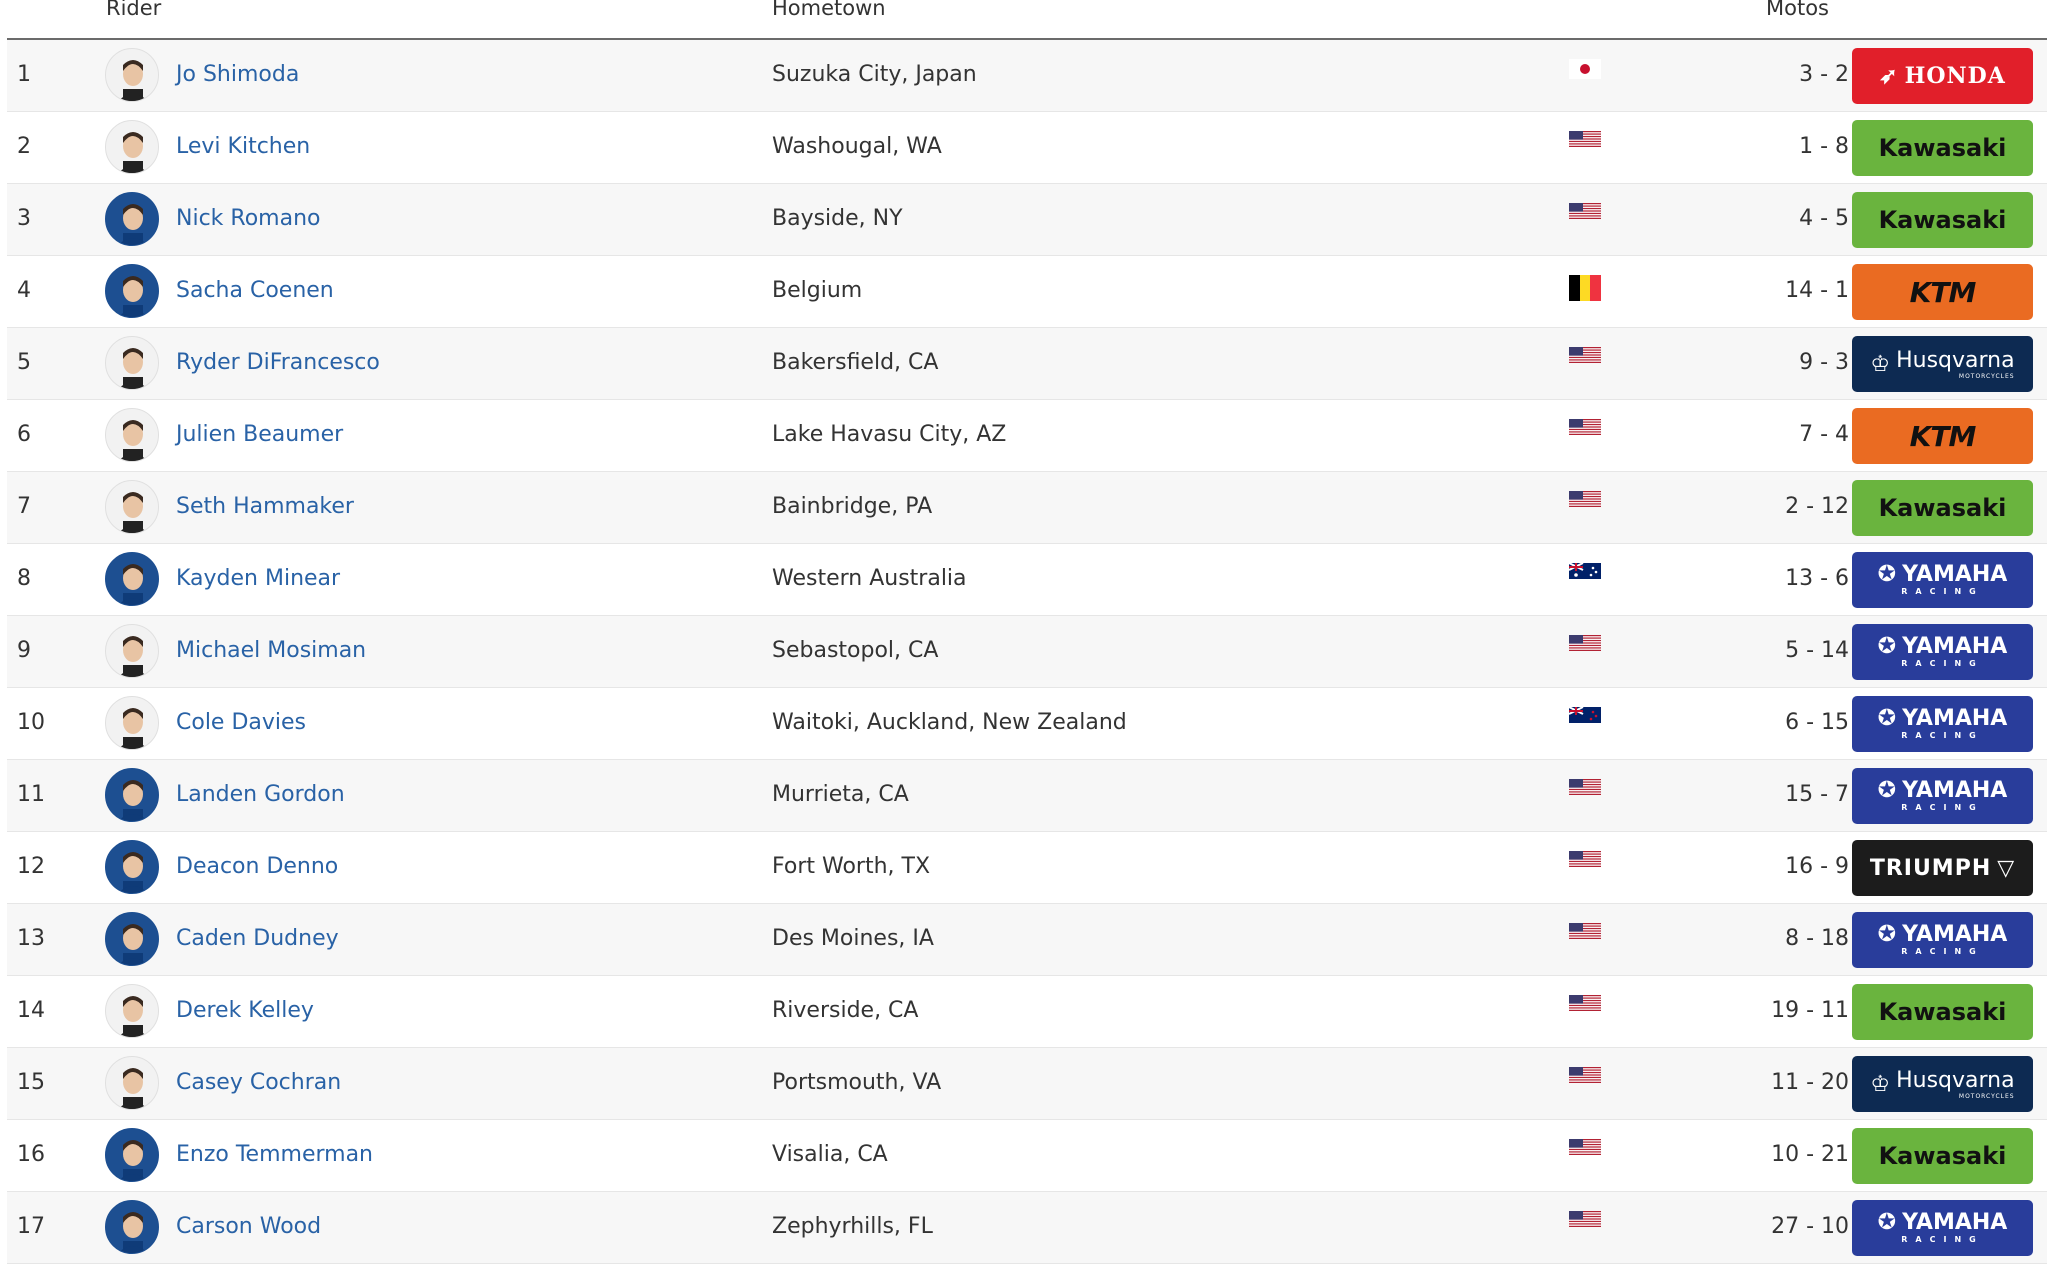  What do you see at coordinates (258, 1082) in the screenshot?
I see `rider-name-link: Casey Cochran` at bounding box center [258, 1082].